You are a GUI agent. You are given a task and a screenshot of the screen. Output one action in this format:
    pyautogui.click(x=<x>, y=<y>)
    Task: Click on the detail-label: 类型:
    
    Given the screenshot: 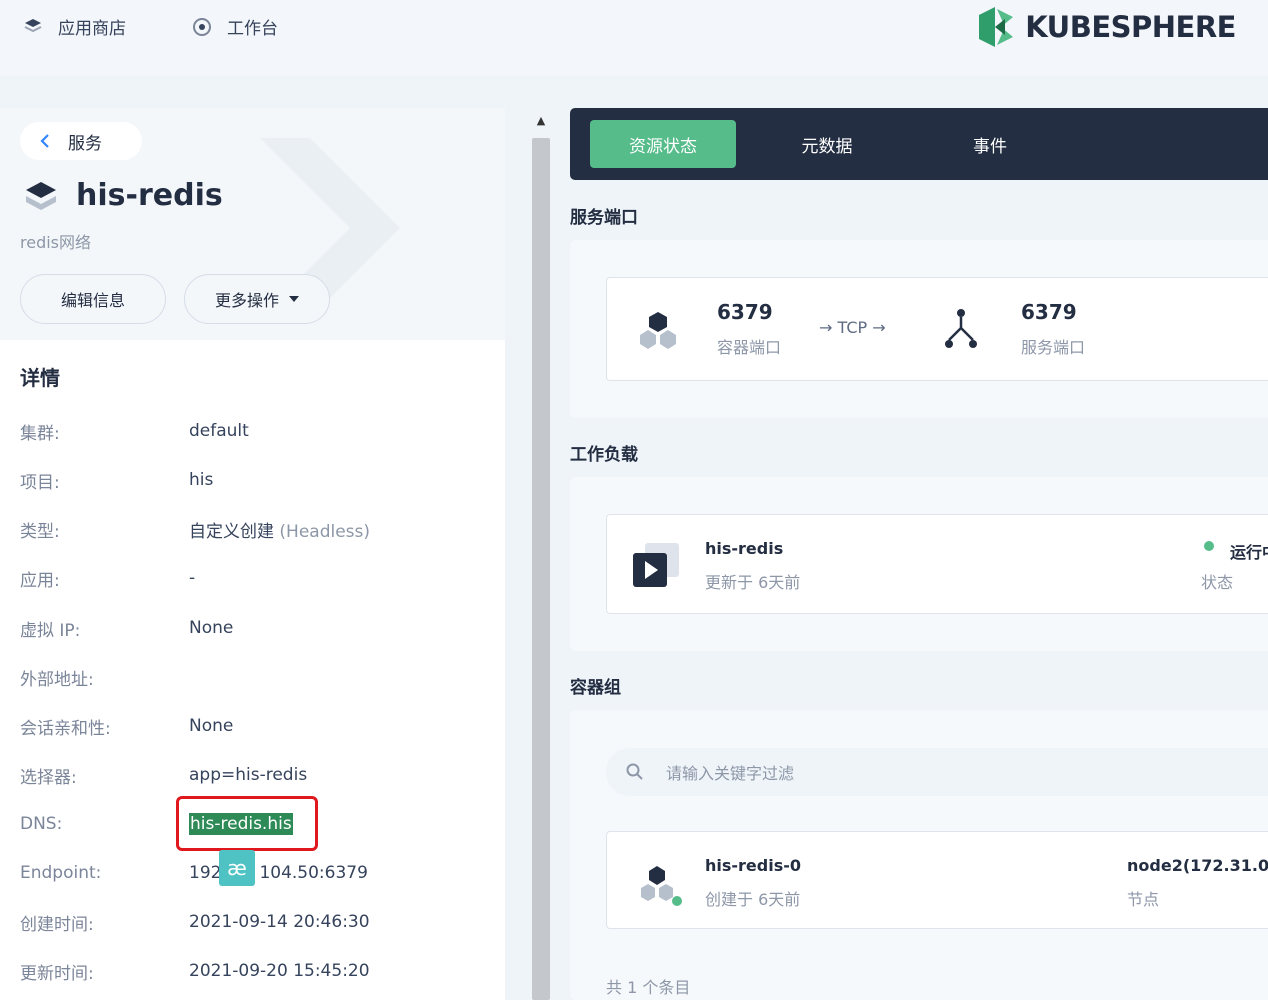 What is the action you would take?
    pyautogui.click(x=40, y=531)
    